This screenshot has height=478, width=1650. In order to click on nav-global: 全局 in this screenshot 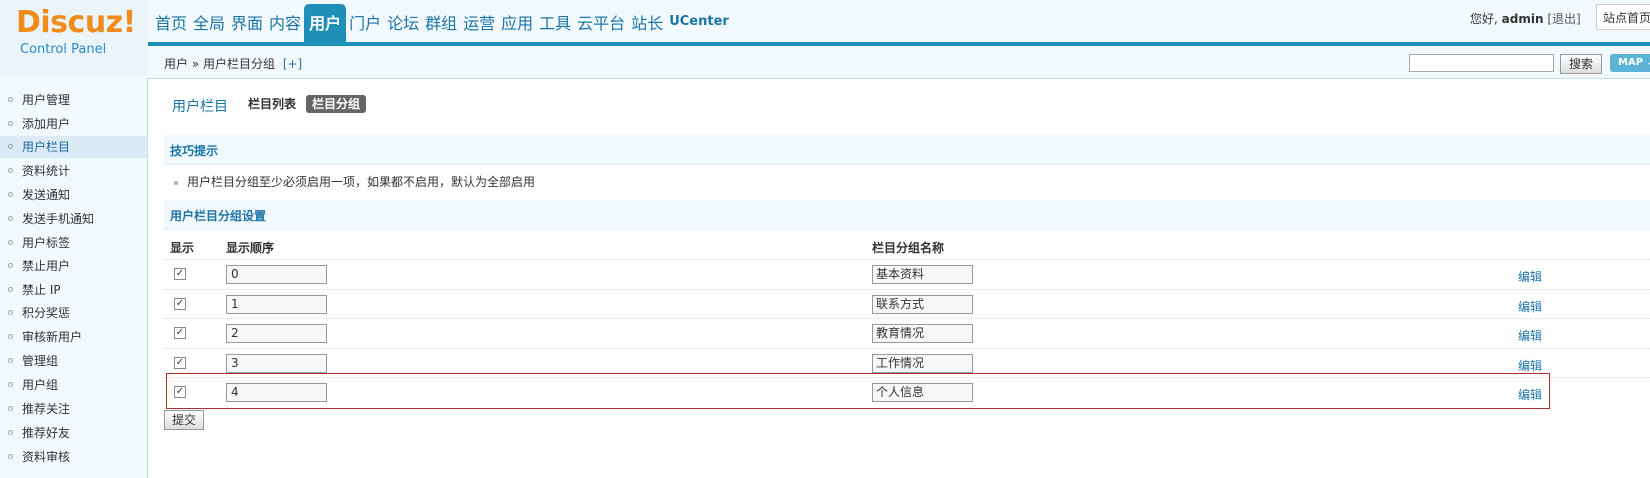, I will do `click(209, 28)`.